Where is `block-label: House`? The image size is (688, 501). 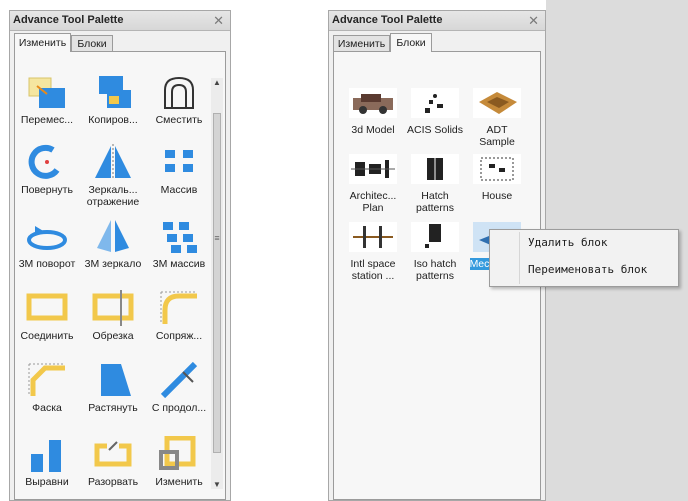 block-label: House is located at coordinates (497, 196).